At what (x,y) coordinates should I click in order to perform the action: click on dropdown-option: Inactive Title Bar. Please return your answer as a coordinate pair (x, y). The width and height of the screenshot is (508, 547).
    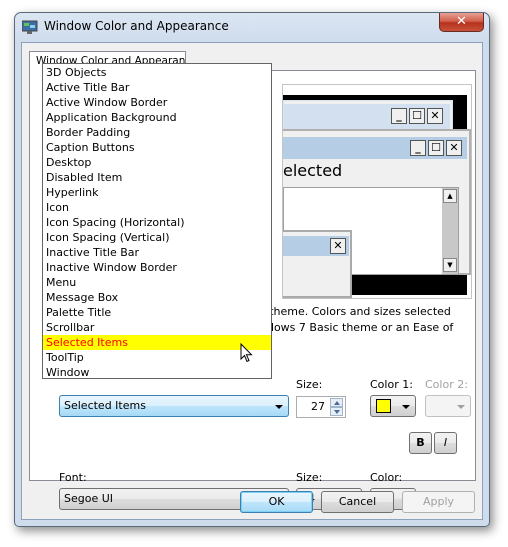
    Looking at the image, I should click on (157, 252).